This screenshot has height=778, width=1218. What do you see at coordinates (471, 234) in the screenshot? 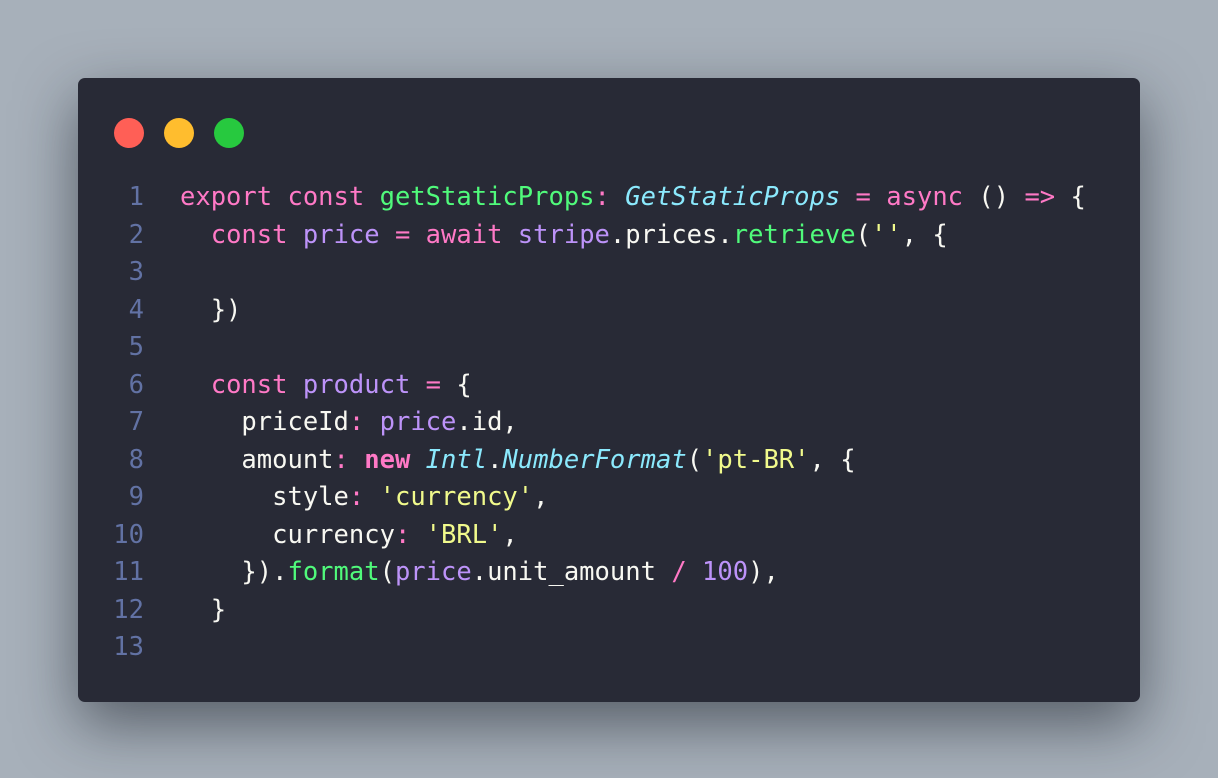
I see `code-token: await` at bounding box center [471, 234].